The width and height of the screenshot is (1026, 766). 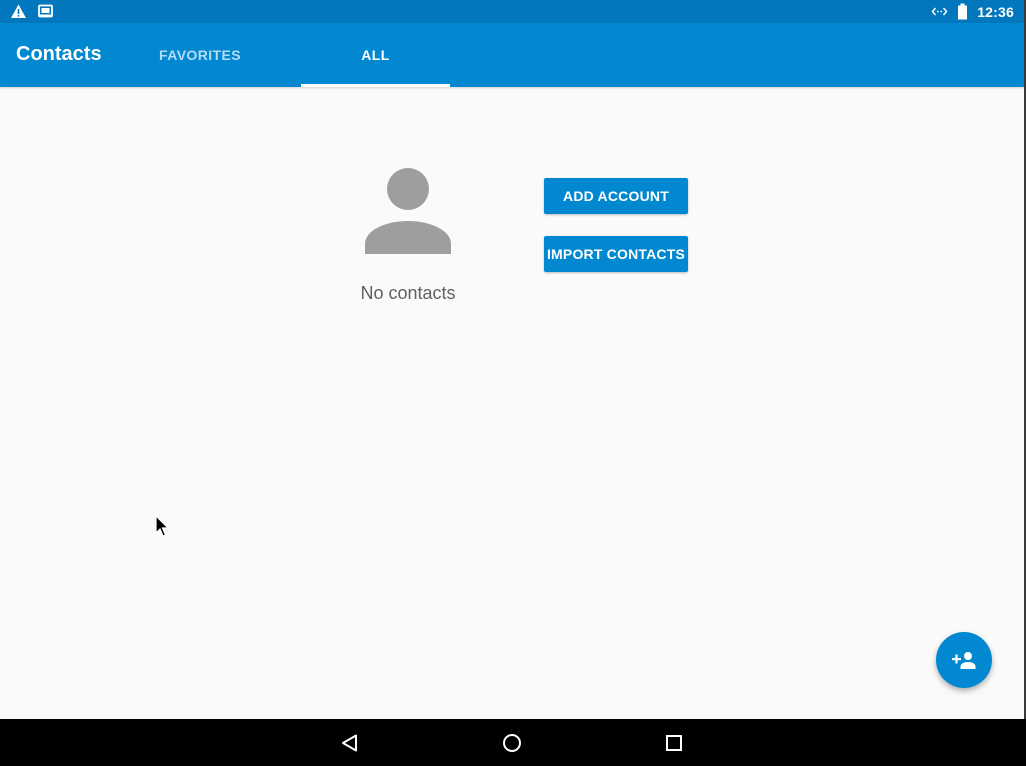 What do you see at coordinates (616, 196) in the screenshot?
I see `add-account-button: ADD ACCOUNT` at bounding box center [616, 196].